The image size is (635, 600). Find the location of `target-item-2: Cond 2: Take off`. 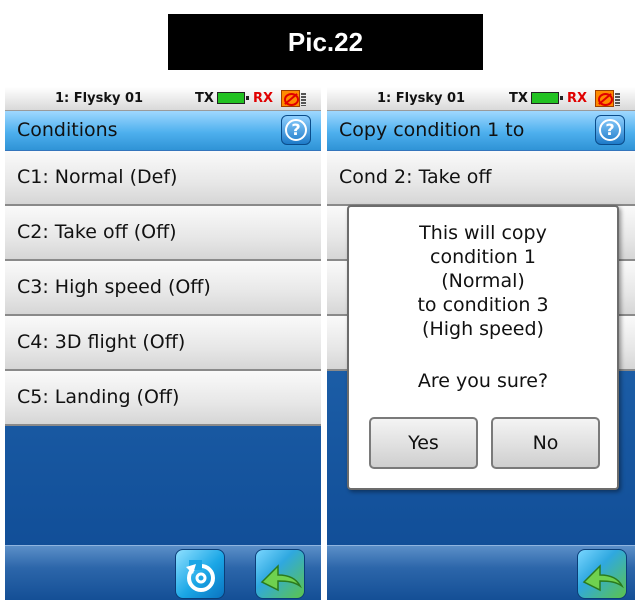

target-item-2: Cond 2: Take off is located at coordinates (481, 178).